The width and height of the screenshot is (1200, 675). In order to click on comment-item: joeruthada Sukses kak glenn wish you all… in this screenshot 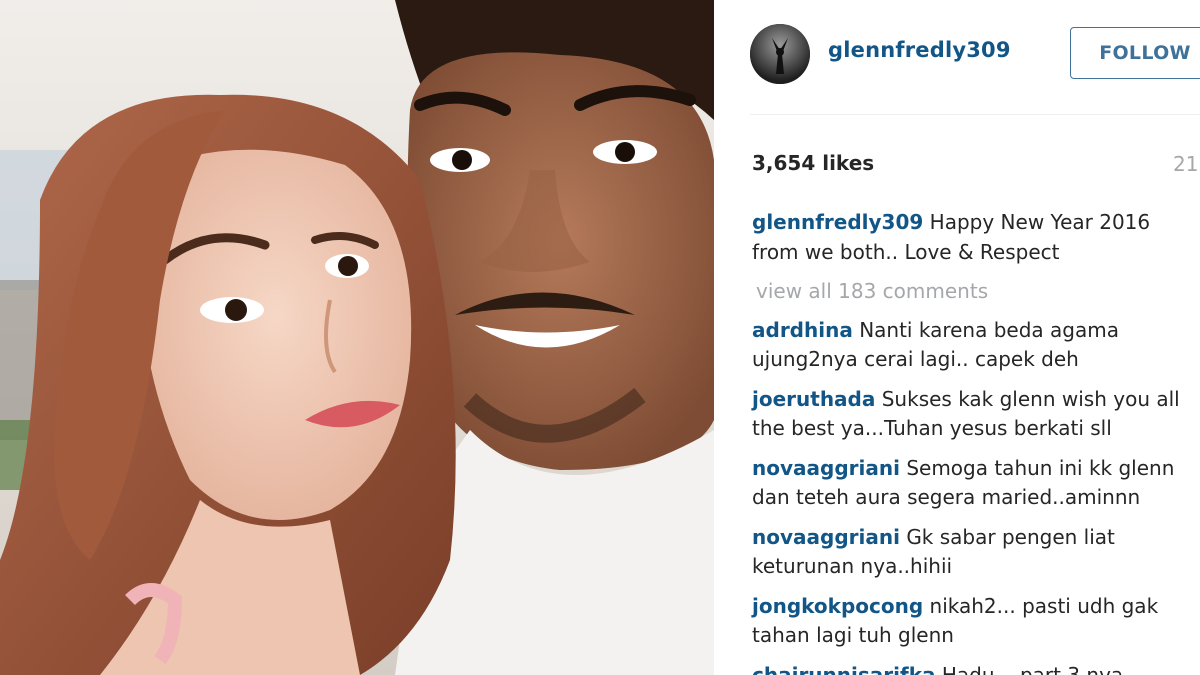, I will do `click(972, 414)`.